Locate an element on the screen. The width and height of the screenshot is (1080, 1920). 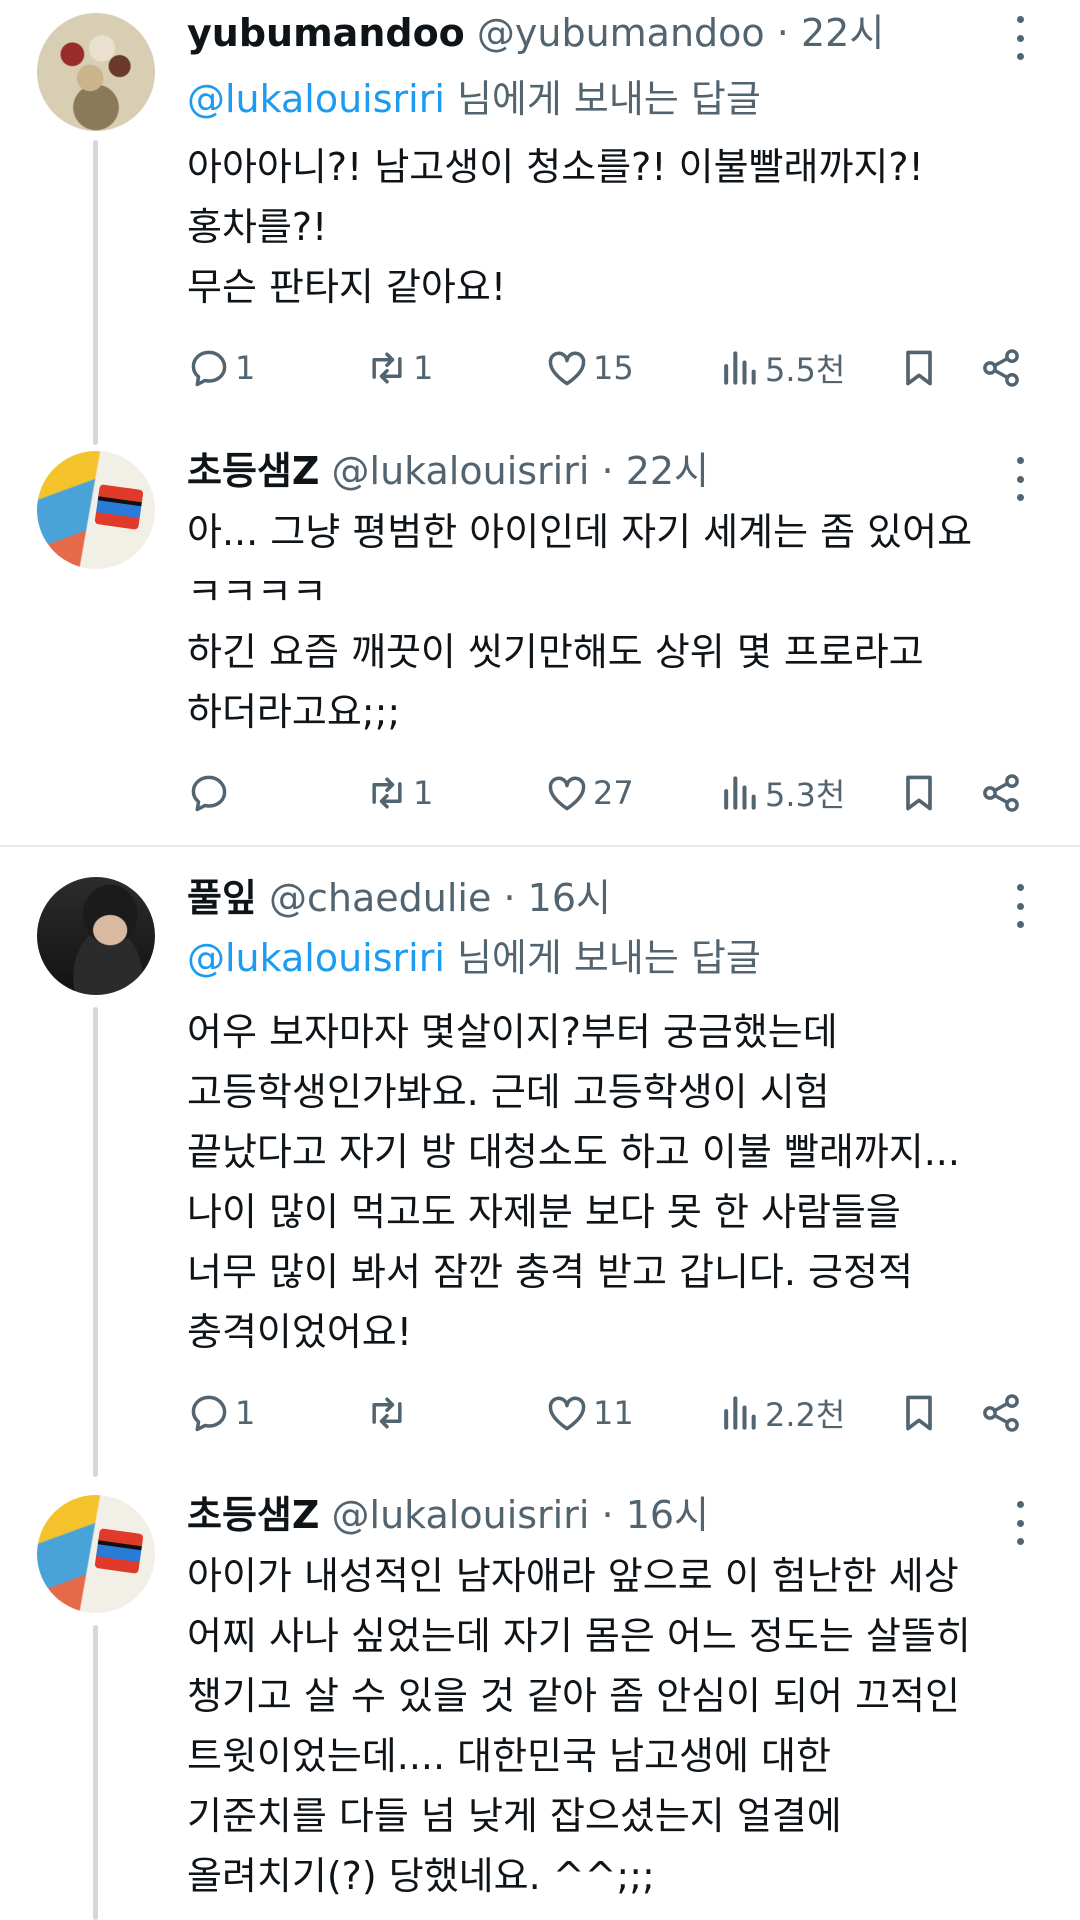
user-handle: @yubumandoo is located at coordinates (621, 33).